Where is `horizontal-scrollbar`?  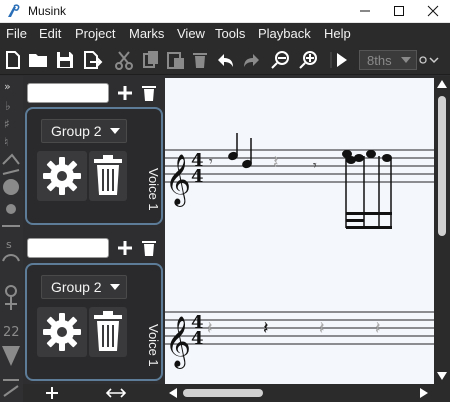
horizontal-scrollbar is located at coordinates (307, 393).